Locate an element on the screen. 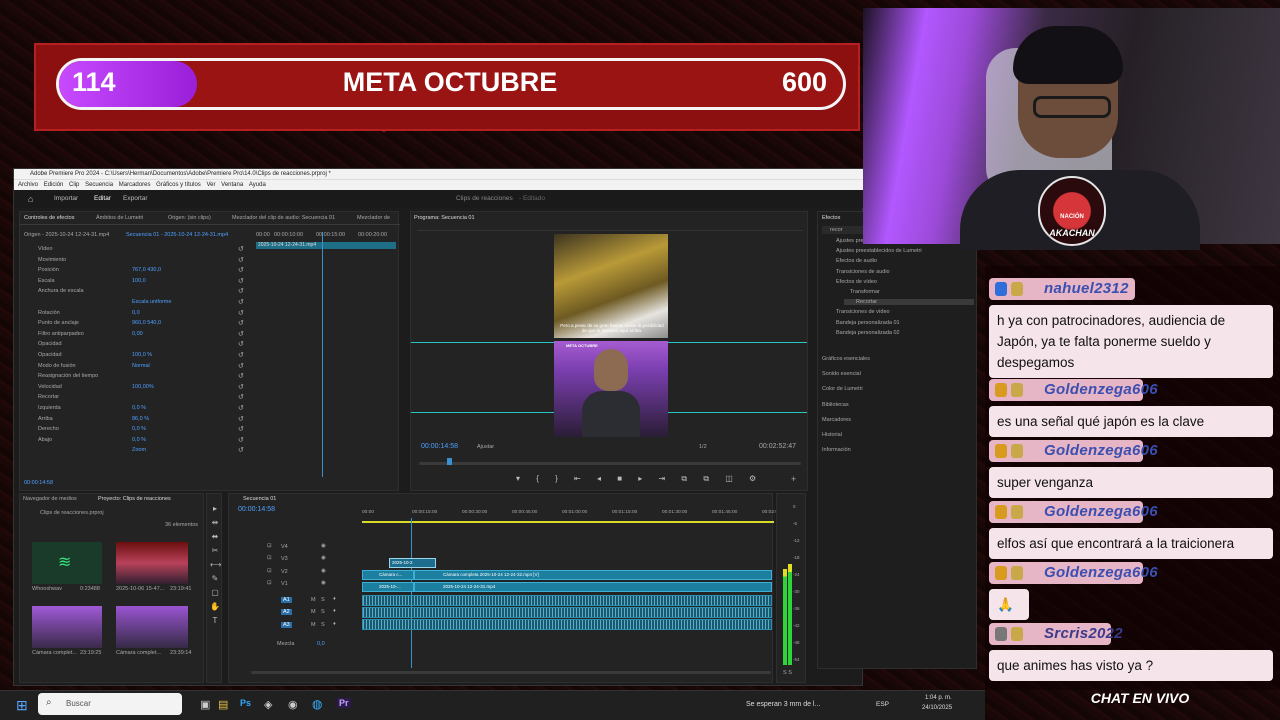 This screenshot has height=720, width=1280. menu-ver: Ver is located at coordinates (210, 185).